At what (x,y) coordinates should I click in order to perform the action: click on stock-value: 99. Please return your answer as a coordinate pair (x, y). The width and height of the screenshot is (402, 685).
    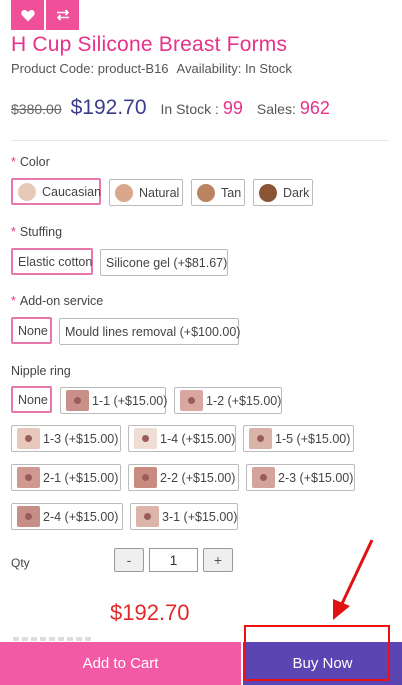
    Looking at the image, I should click on (232, 108).